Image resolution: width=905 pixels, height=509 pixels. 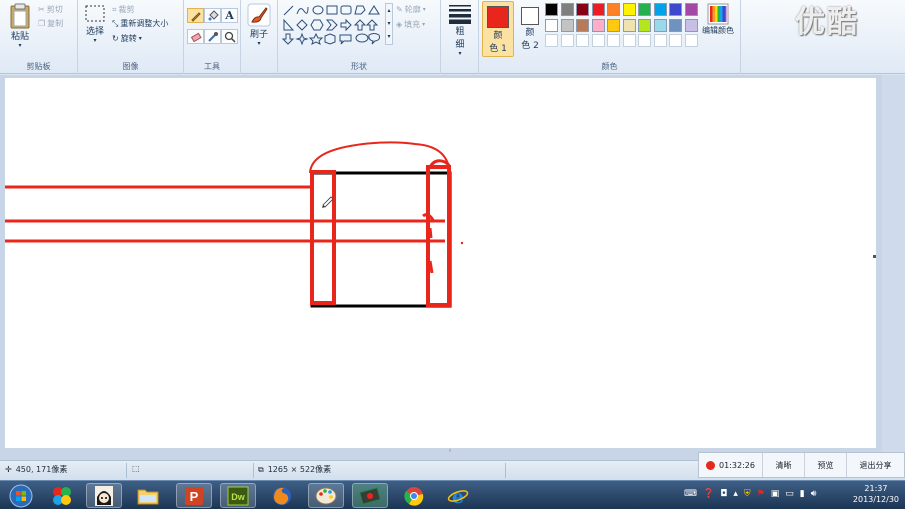 What do you see at coordinates (410, 24) in the screenshot?
I see `fill-button: ◈ 填充 ▾` at bounding box center [410, 24].